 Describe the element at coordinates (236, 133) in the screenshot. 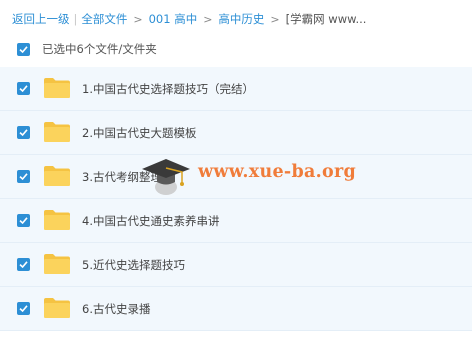

I see `file-row: 2.中国古代史大题模板` at that location.